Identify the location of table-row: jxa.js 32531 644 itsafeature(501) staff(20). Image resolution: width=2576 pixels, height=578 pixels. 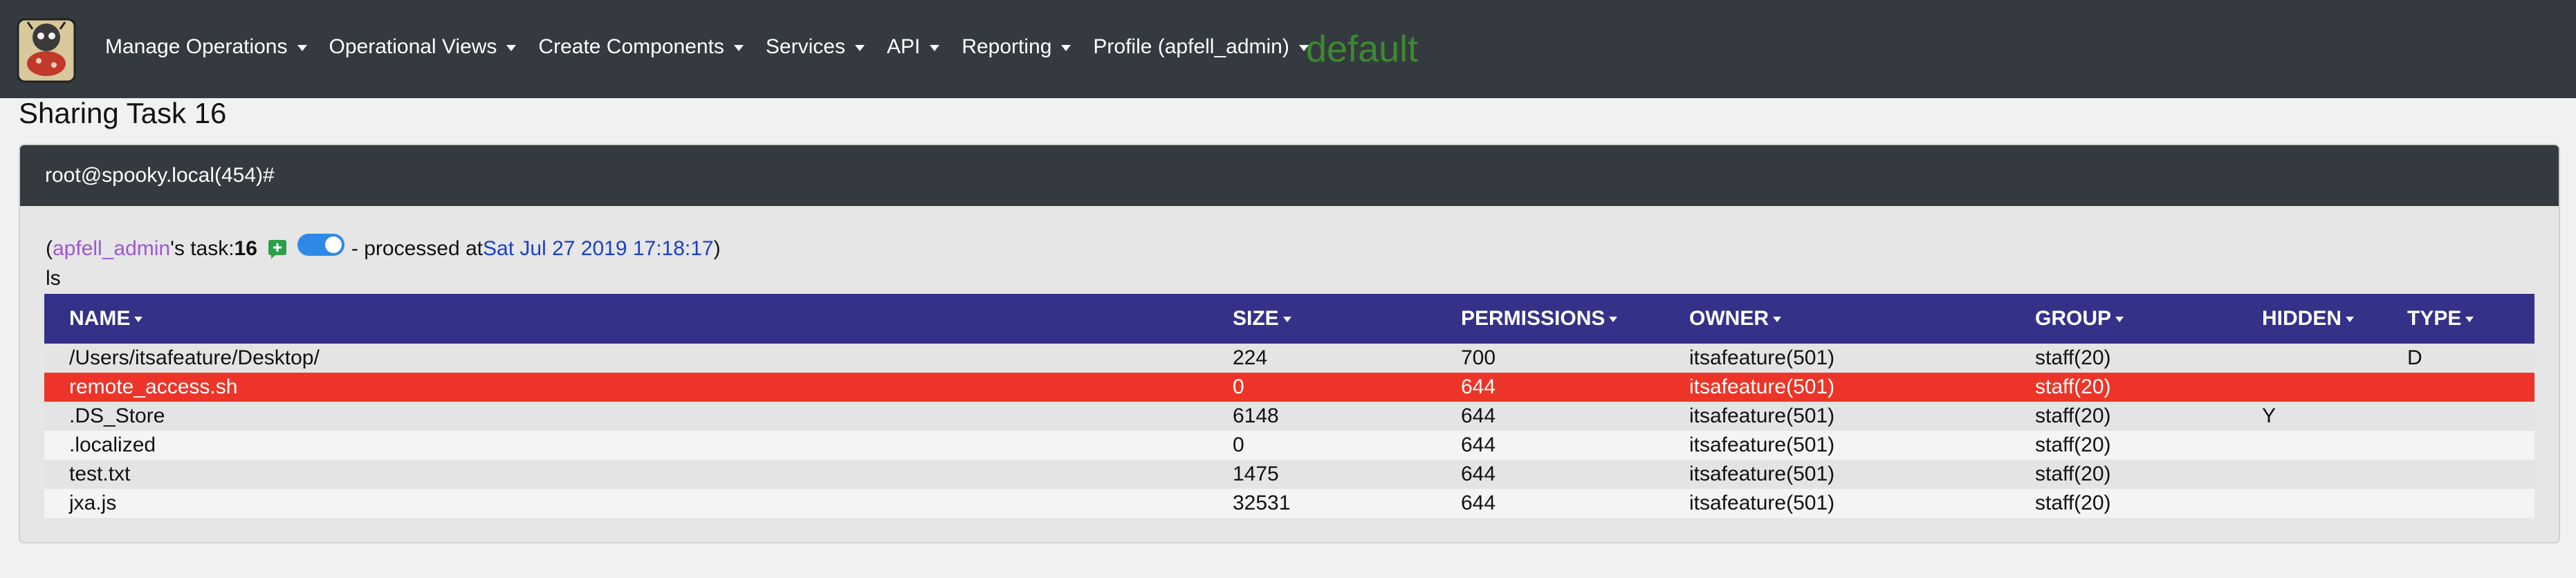
(1289, 503).